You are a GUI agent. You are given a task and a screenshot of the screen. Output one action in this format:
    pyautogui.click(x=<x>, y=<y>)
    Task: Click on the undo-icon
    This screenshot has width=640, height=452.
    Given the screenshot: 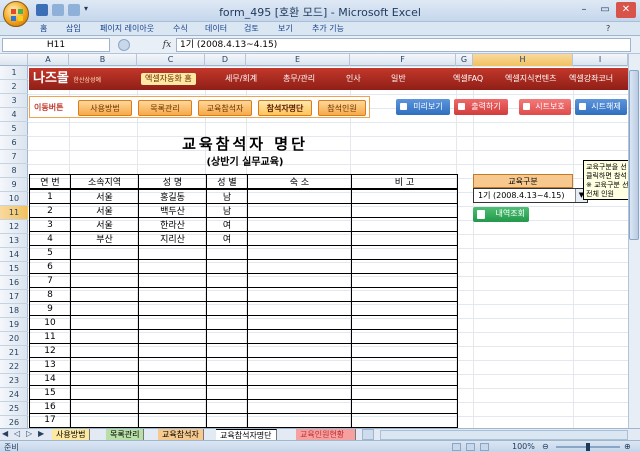 What is the action you would take?
    pyautogui.click(x=58, y=10)
    